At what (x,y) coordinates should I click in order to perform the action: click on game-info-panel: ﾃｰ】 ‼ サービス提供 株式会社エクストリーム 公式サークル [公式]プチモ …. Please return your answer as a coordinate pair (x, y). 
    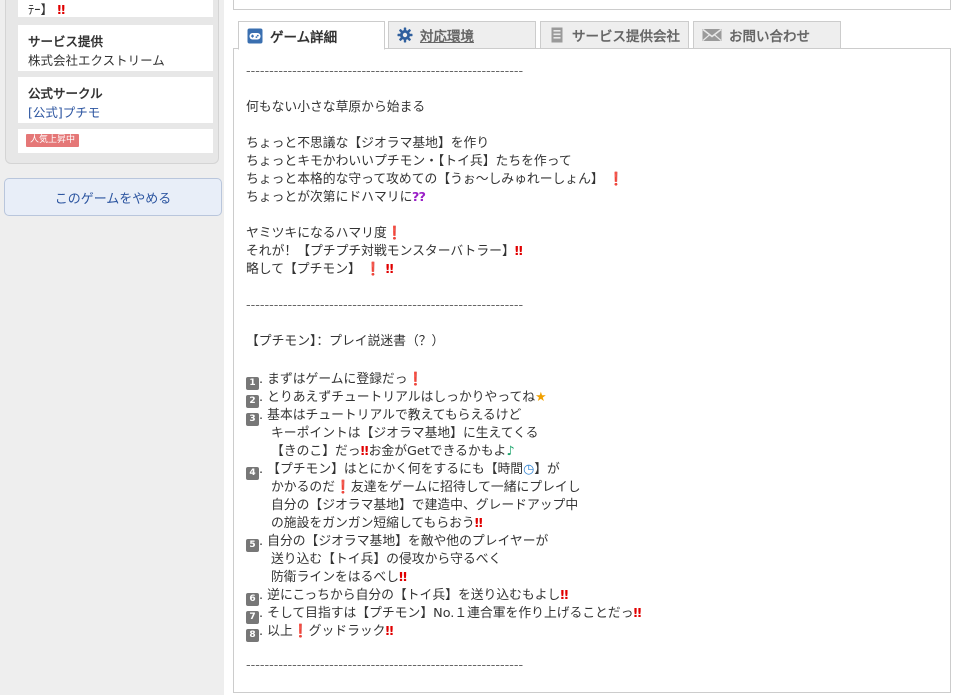
    Looking at the image, I should click on (112, 82).